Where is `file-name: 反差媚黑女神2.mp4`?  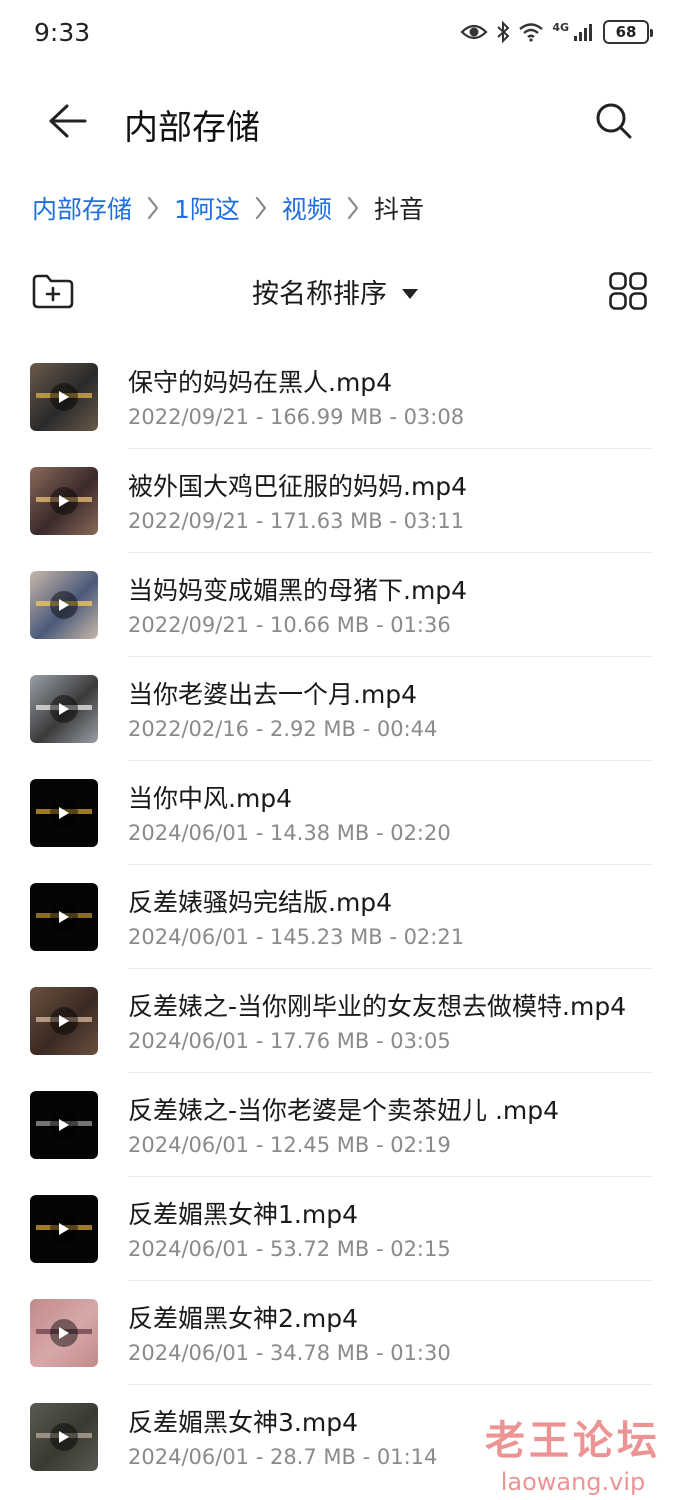
file-name: 反差媚黑女神2.mp4 is located at coordinates (243, 1318).